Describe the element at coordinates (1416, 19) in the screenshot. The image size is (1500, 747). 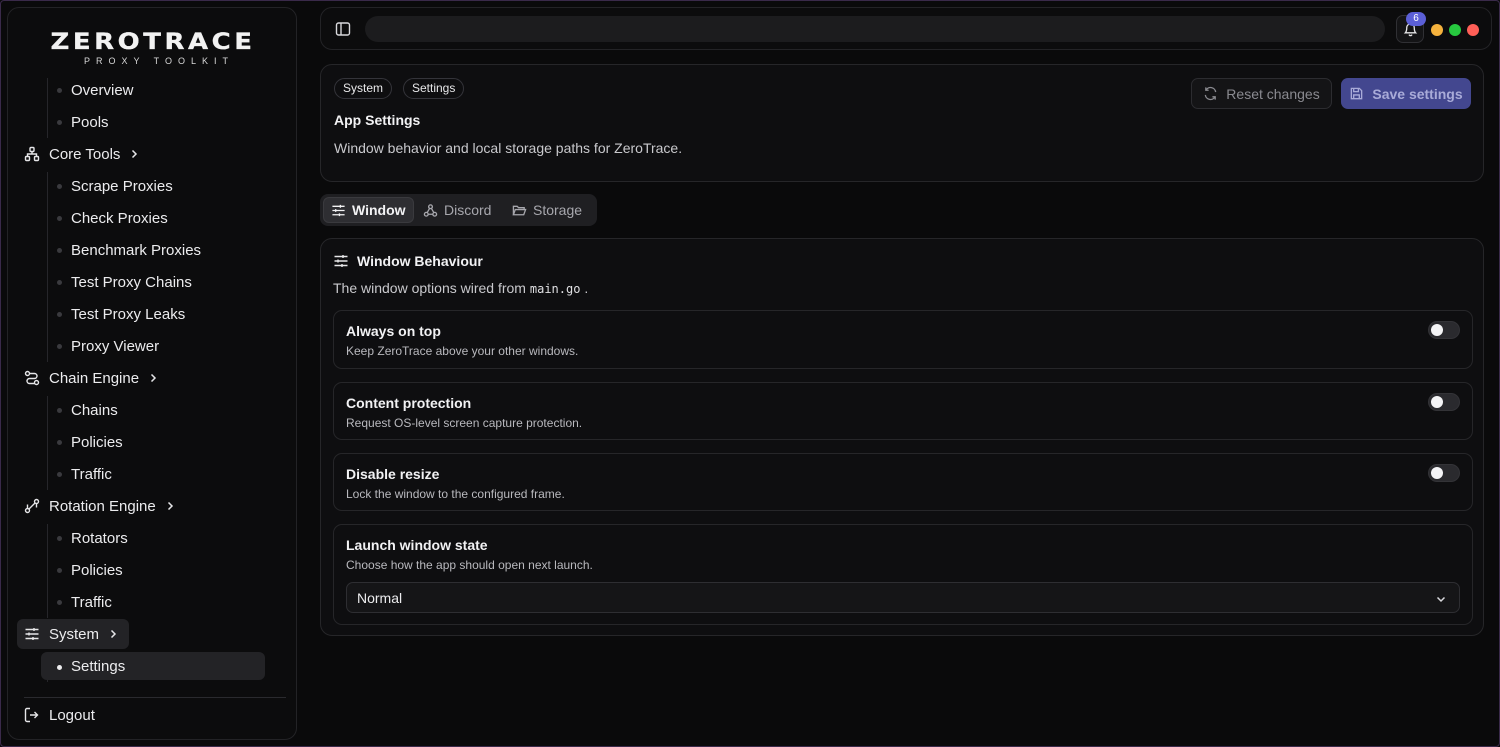
I see `notification-badge: 6` at that location.